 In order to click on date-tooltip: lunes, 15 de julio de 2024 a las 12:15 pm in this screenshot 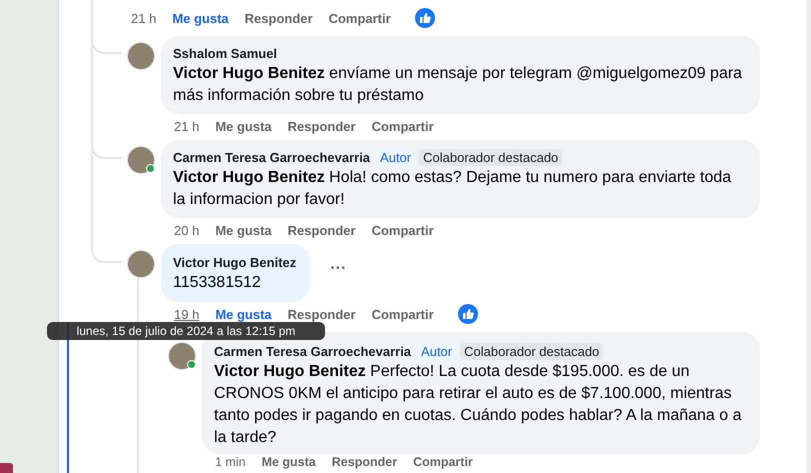, I will do `click(186, 331)`.